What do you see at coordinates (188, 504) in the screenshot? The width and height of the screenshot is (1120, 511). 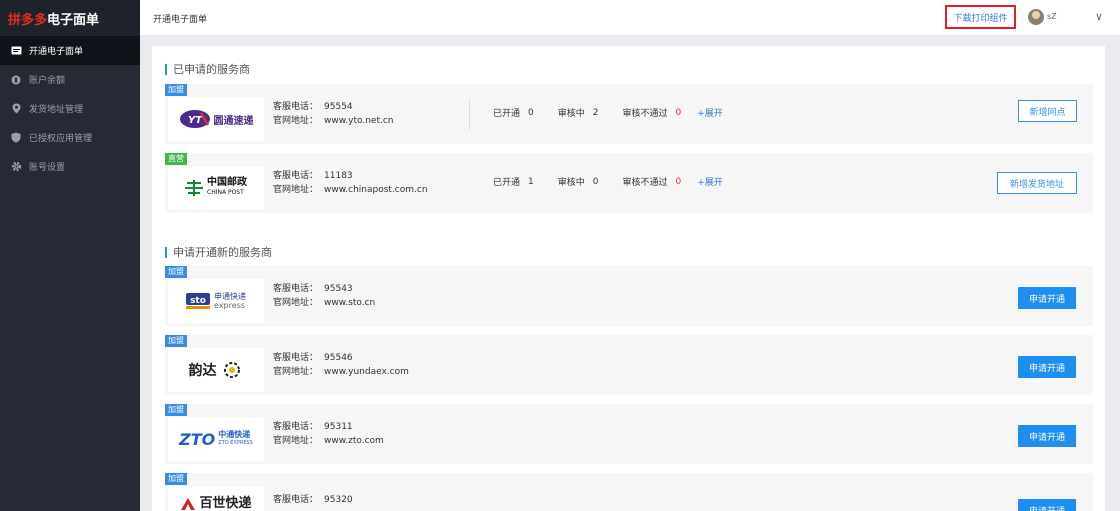 I see `best-logo-mark` at bounding box center [188, 504].